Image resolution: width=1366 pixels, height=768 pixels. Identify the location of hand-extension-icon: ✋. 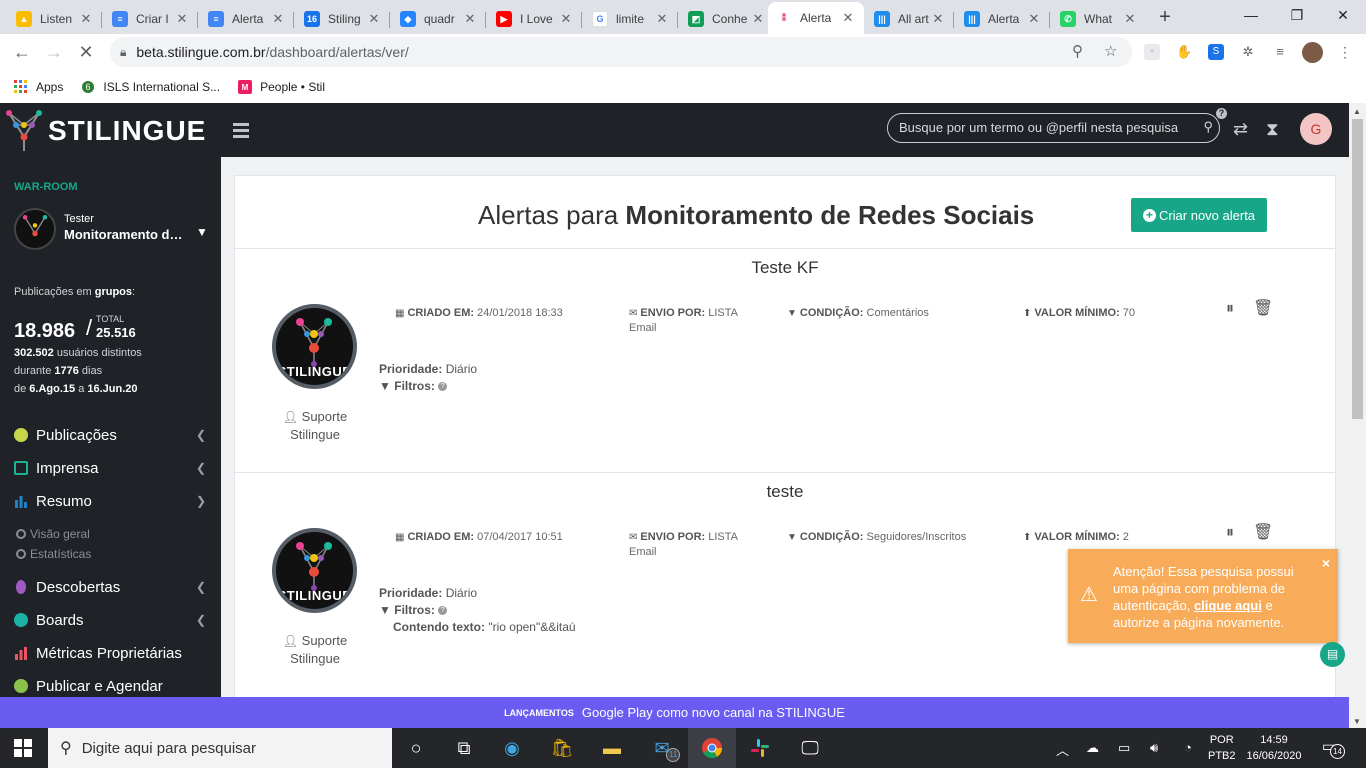
(1184, 52).